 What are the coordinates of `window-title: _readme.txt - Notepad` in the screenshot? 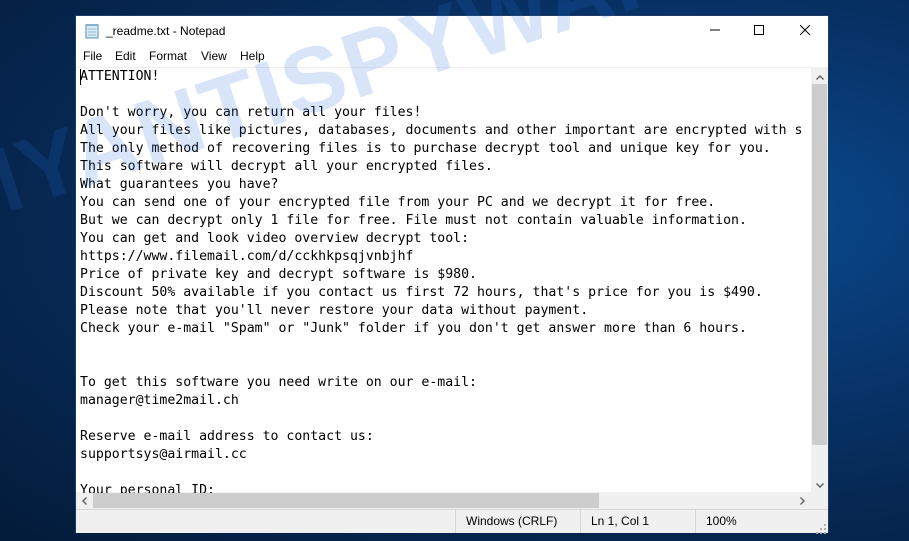 It's located at (166, 31).